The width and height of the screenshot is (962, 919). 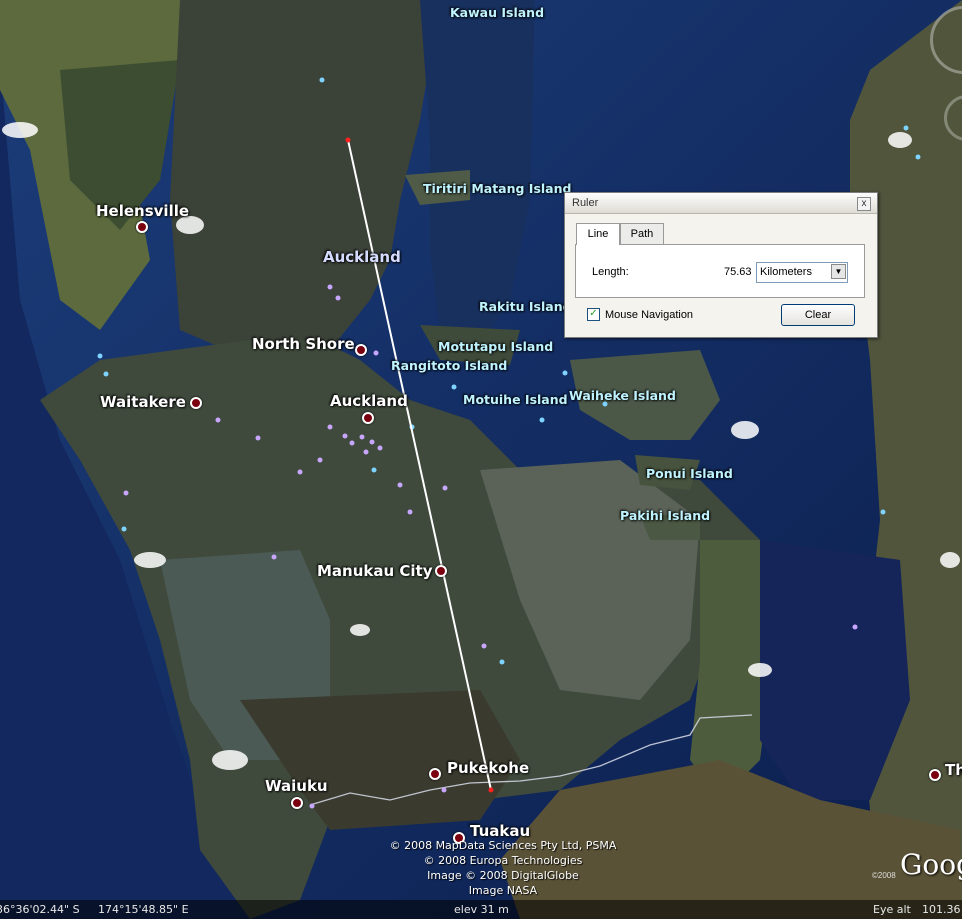 I want to click on label-manukau-city: Manukau City, so click(x=375, y=571).